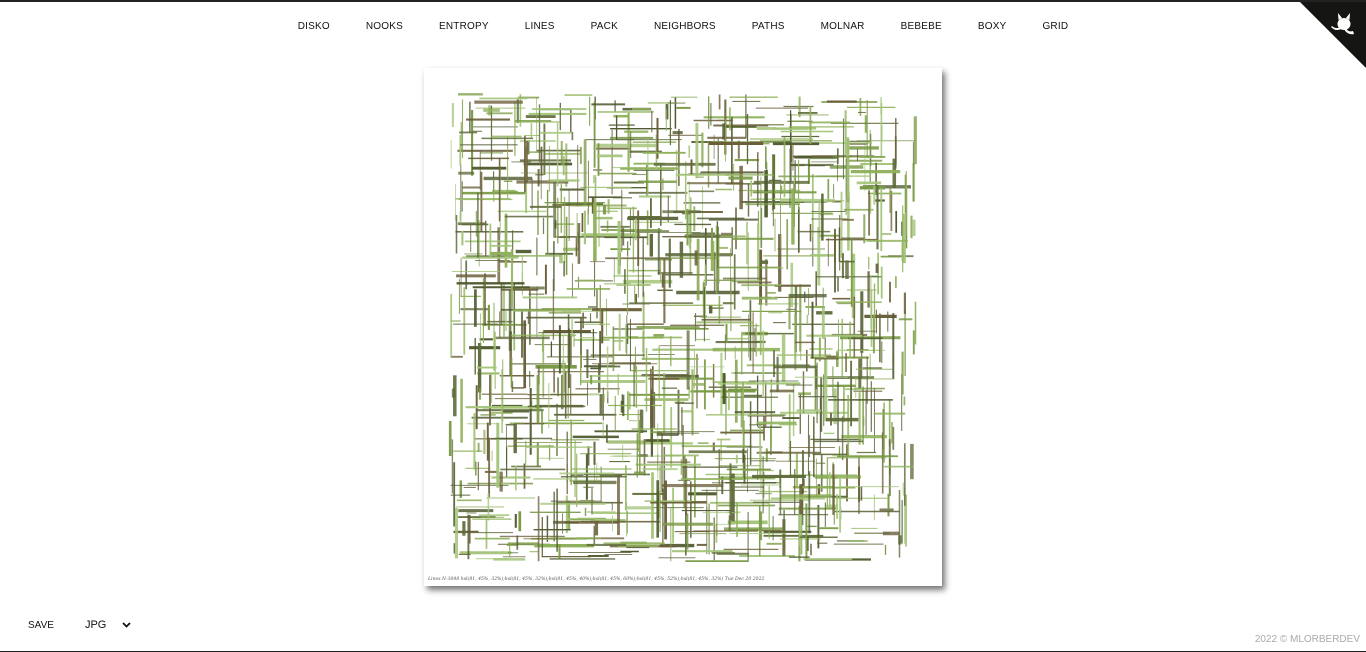 This screenshot has width=1366, height=652. I want to click on nav-item-boxy: BOXY, so click(992, 27).